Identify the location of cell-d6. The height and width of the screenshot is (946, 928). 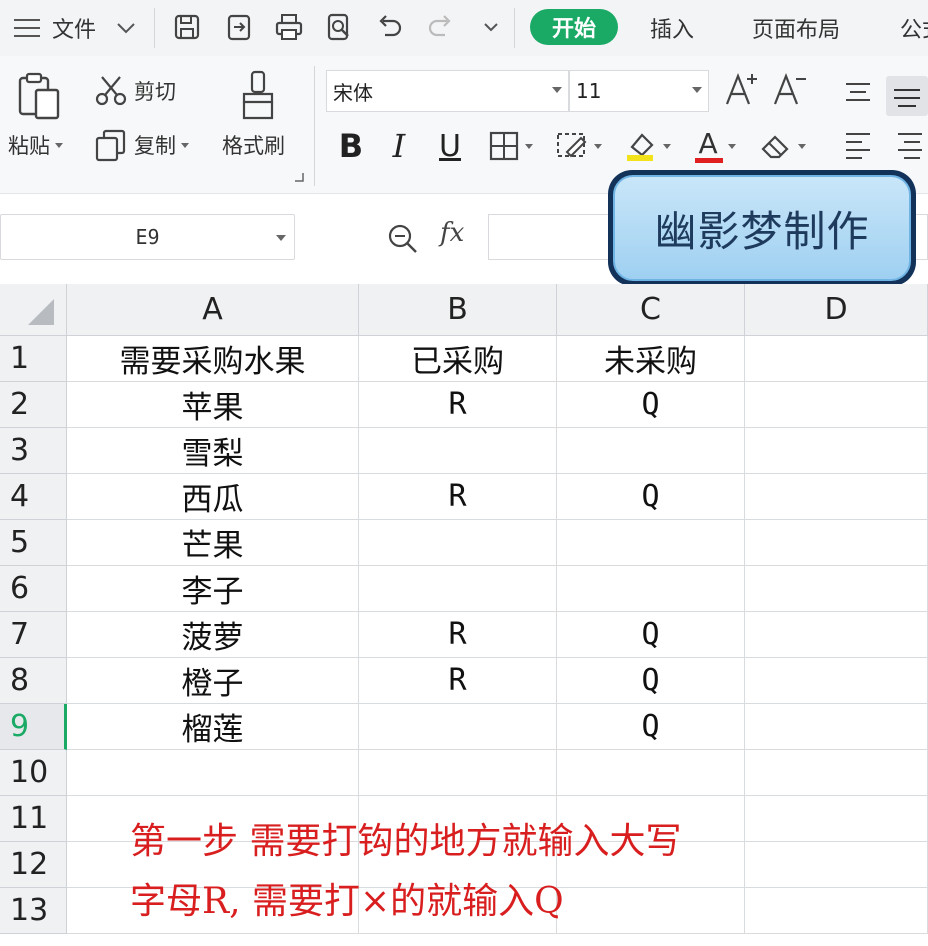
(836, 589).